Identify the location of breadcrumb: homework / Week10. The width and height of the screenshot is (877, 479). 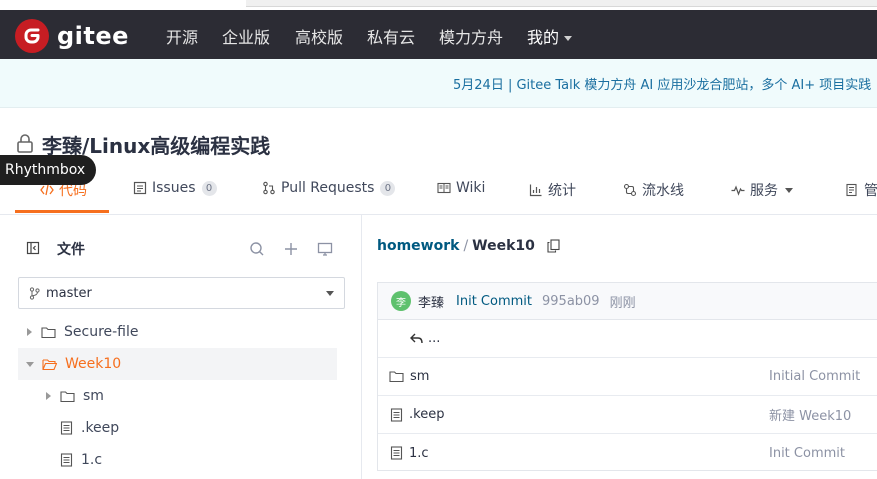
(468, 246).